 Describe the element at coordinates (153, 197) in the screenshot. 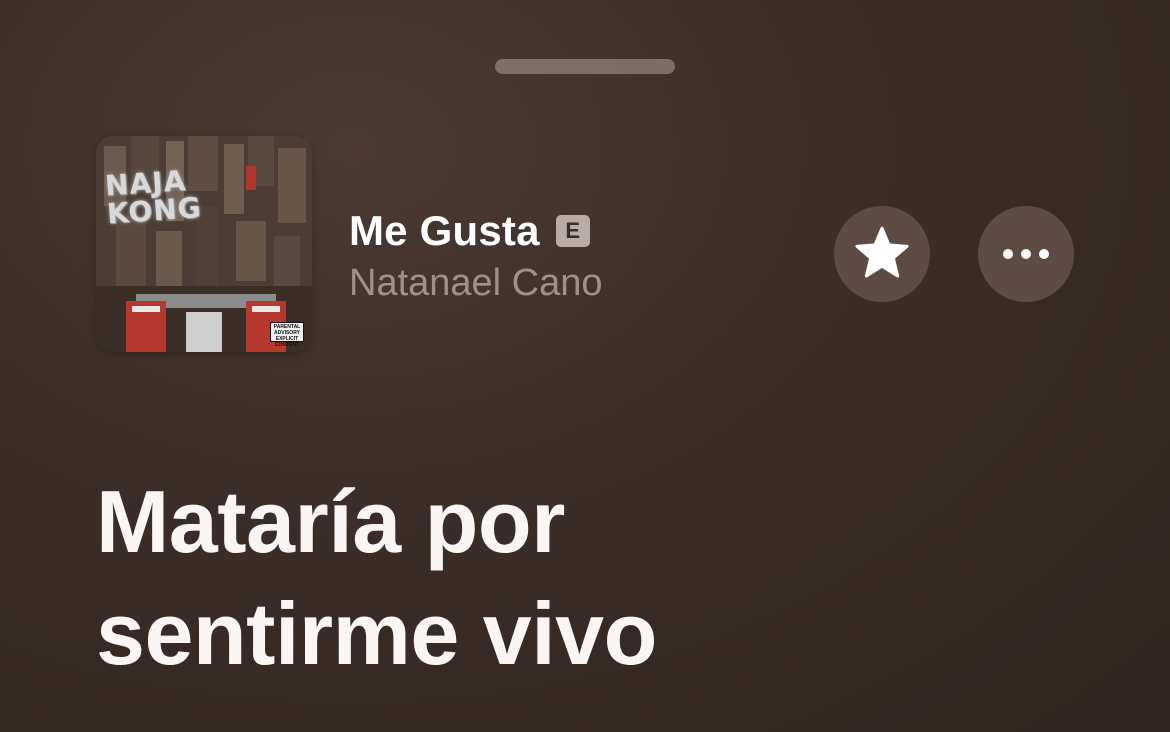

I see `album-artwork-title: NAJA KONG` at that location.